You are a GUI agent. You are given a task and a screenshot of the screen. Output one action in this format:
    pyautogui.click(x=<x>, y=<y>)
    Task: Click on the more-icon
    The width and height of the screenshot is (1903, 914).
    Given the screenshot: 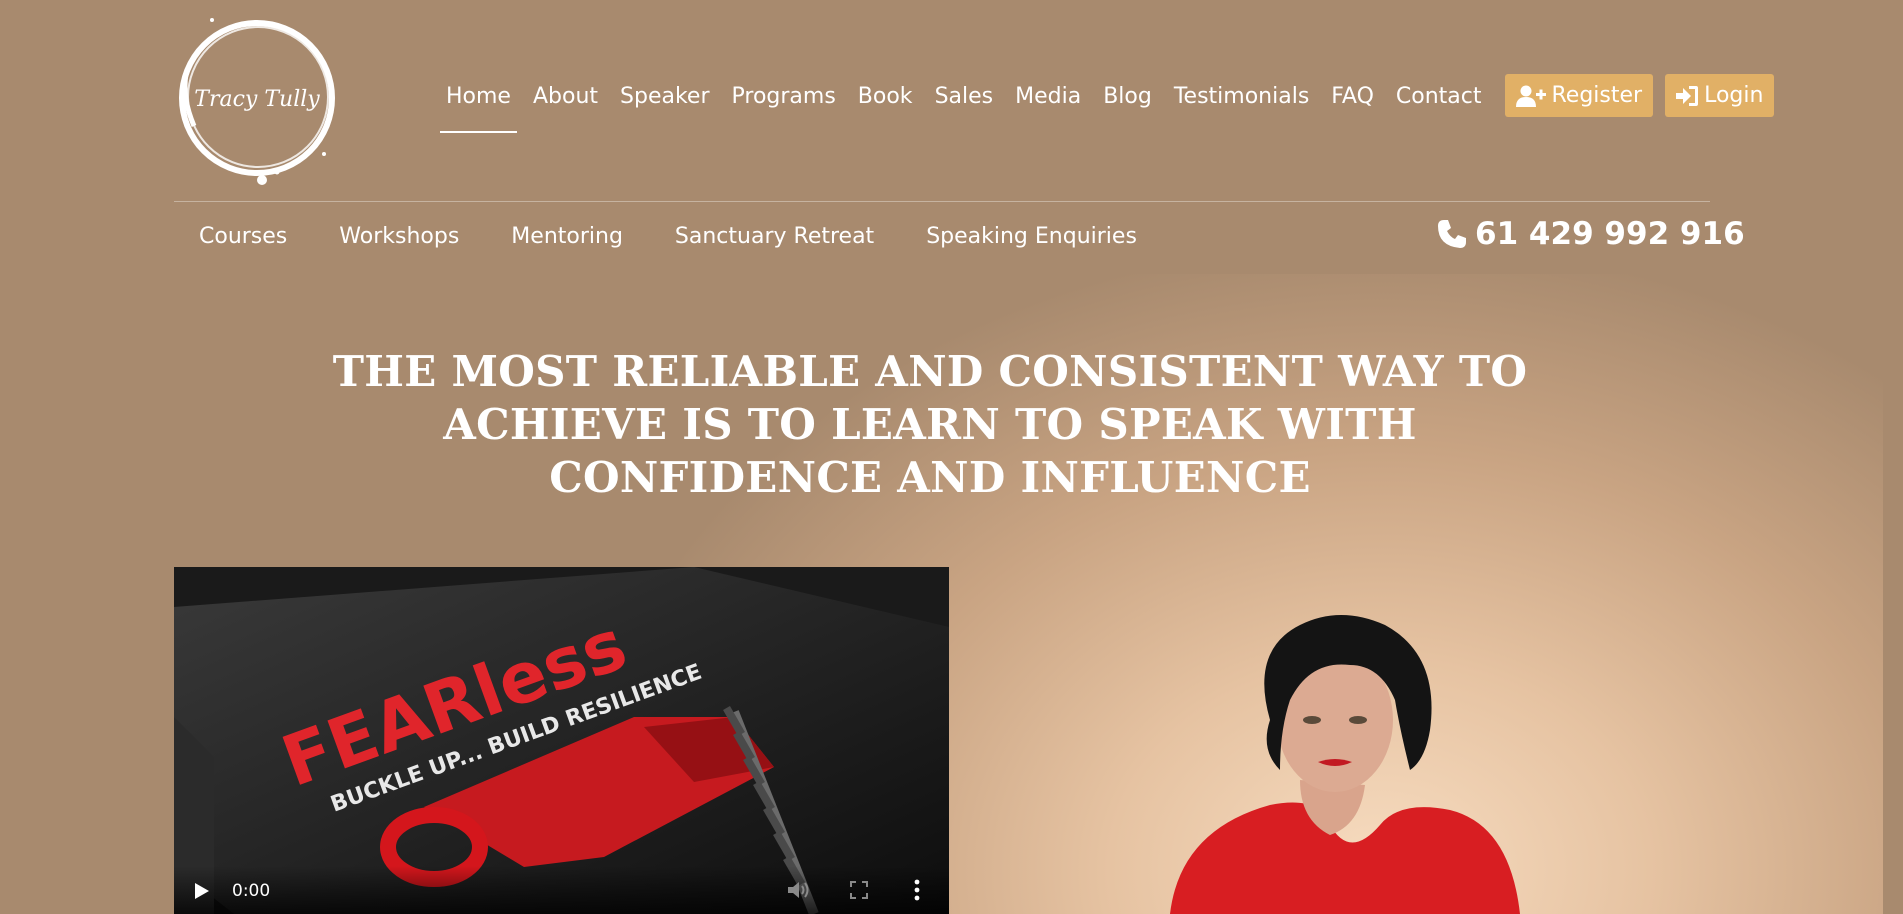 What is the action you would take?
    pyautogui.click(x=917, y=890)
    